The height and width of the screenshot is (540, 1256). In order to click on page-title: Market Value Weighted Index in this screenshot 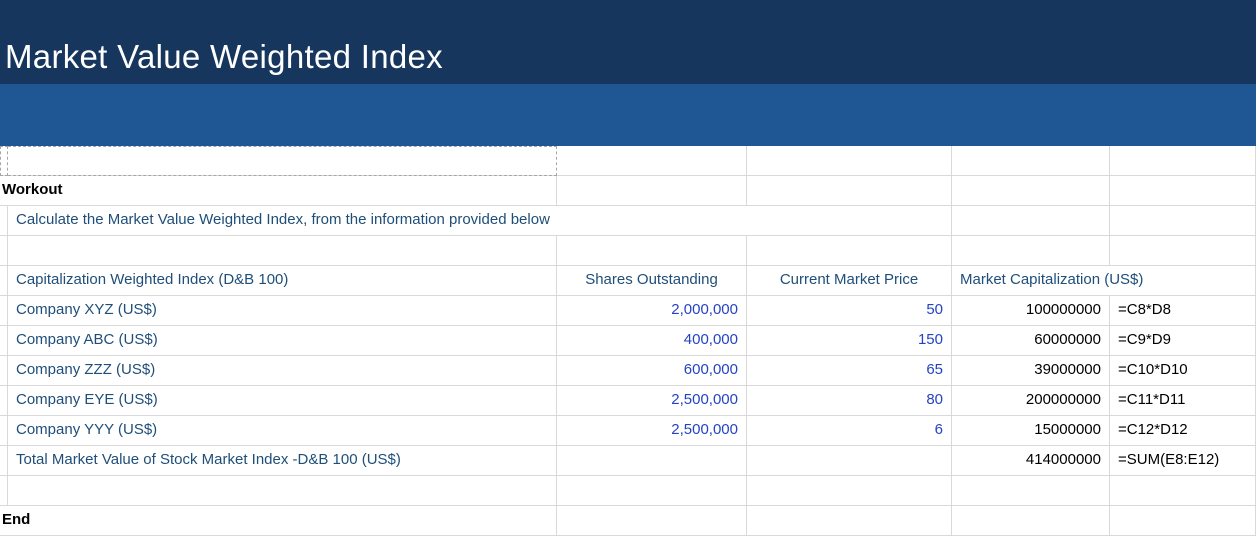, I will do `click(224, 56)`.